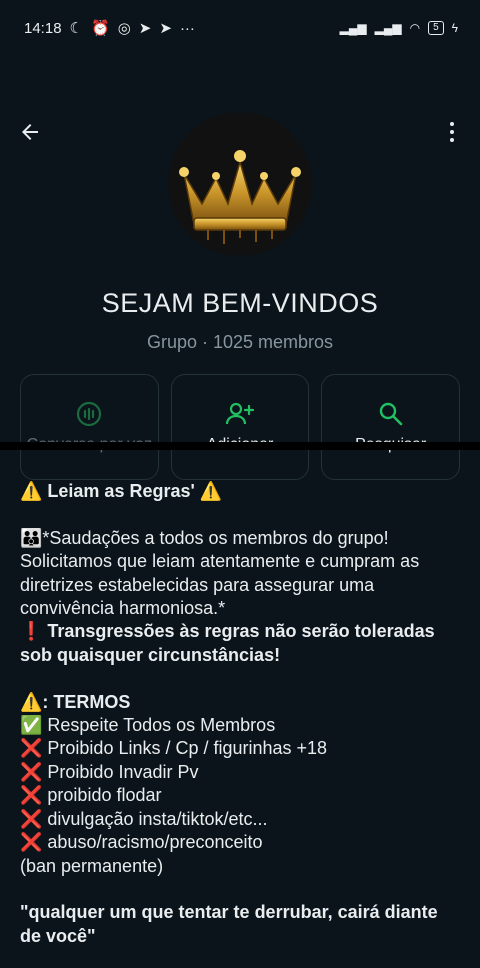 Image resolution: width=480 pixels, height=968 pixels. What do you see at coordinates (171, 342) in the screenshot?
I see `group-type: Grupo` at bounding box center [171, 342].